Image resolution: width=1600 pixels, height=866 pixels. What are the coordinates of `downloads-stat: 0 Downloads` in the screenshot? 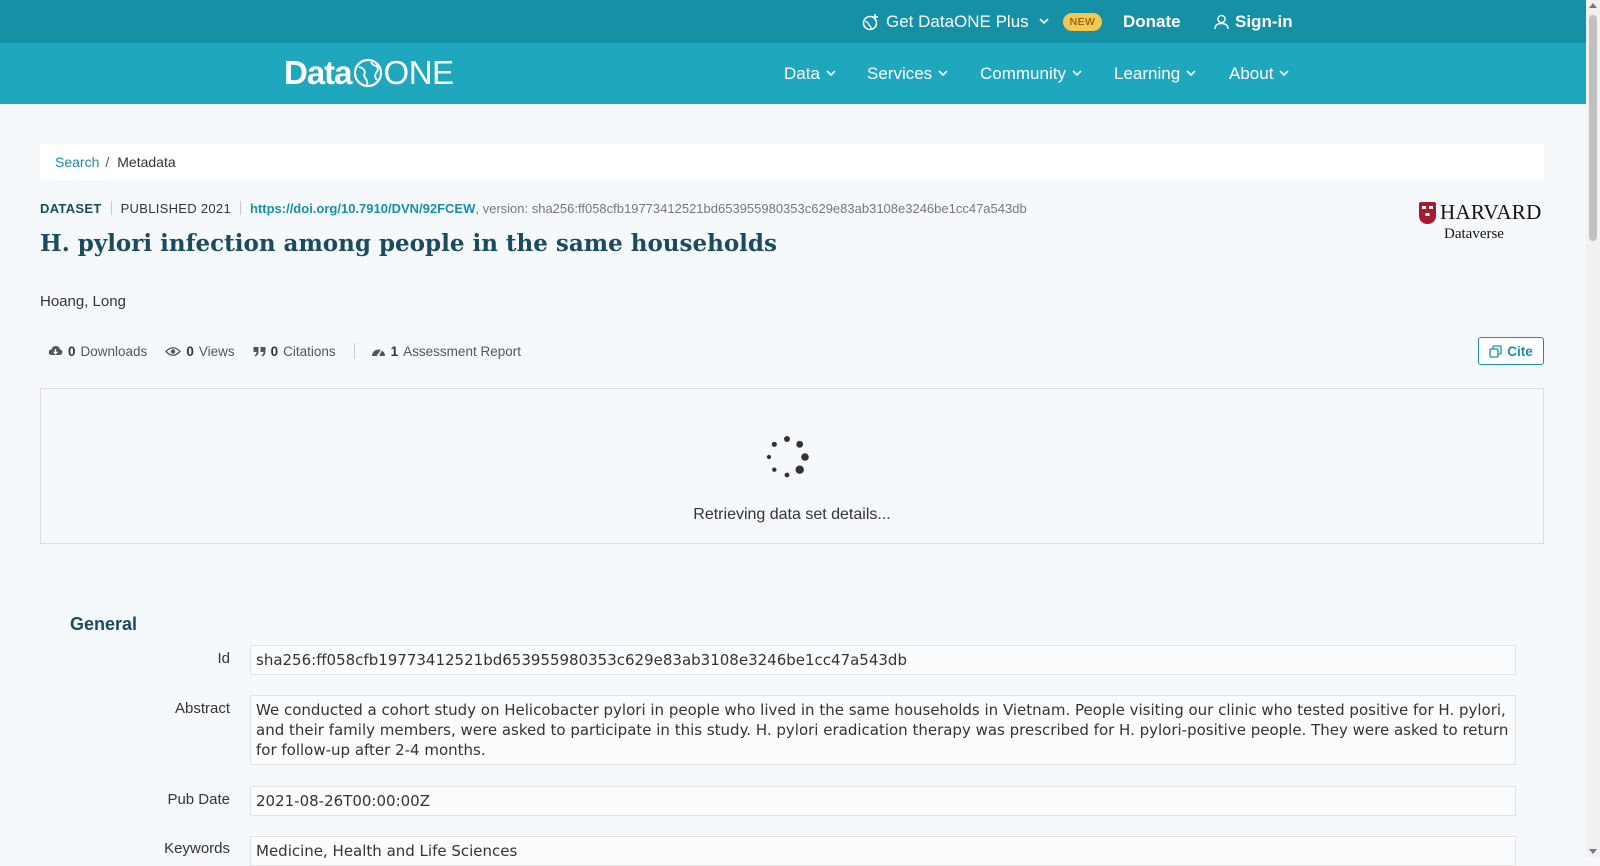 It's located at (97, 351).